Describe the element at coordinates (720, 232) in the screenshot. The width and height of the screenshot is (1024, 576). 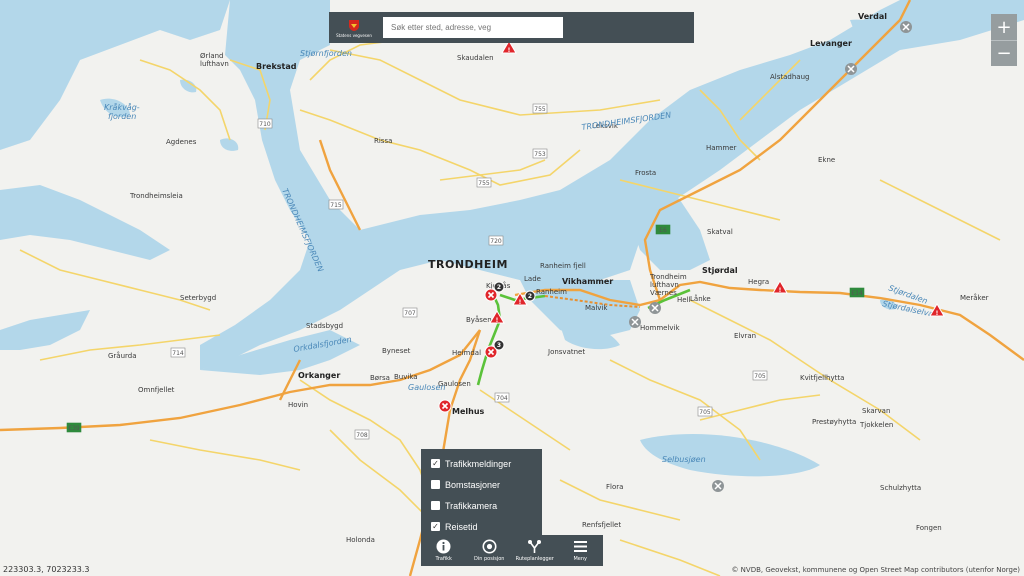
I see `place-label: Skatval` at that location.